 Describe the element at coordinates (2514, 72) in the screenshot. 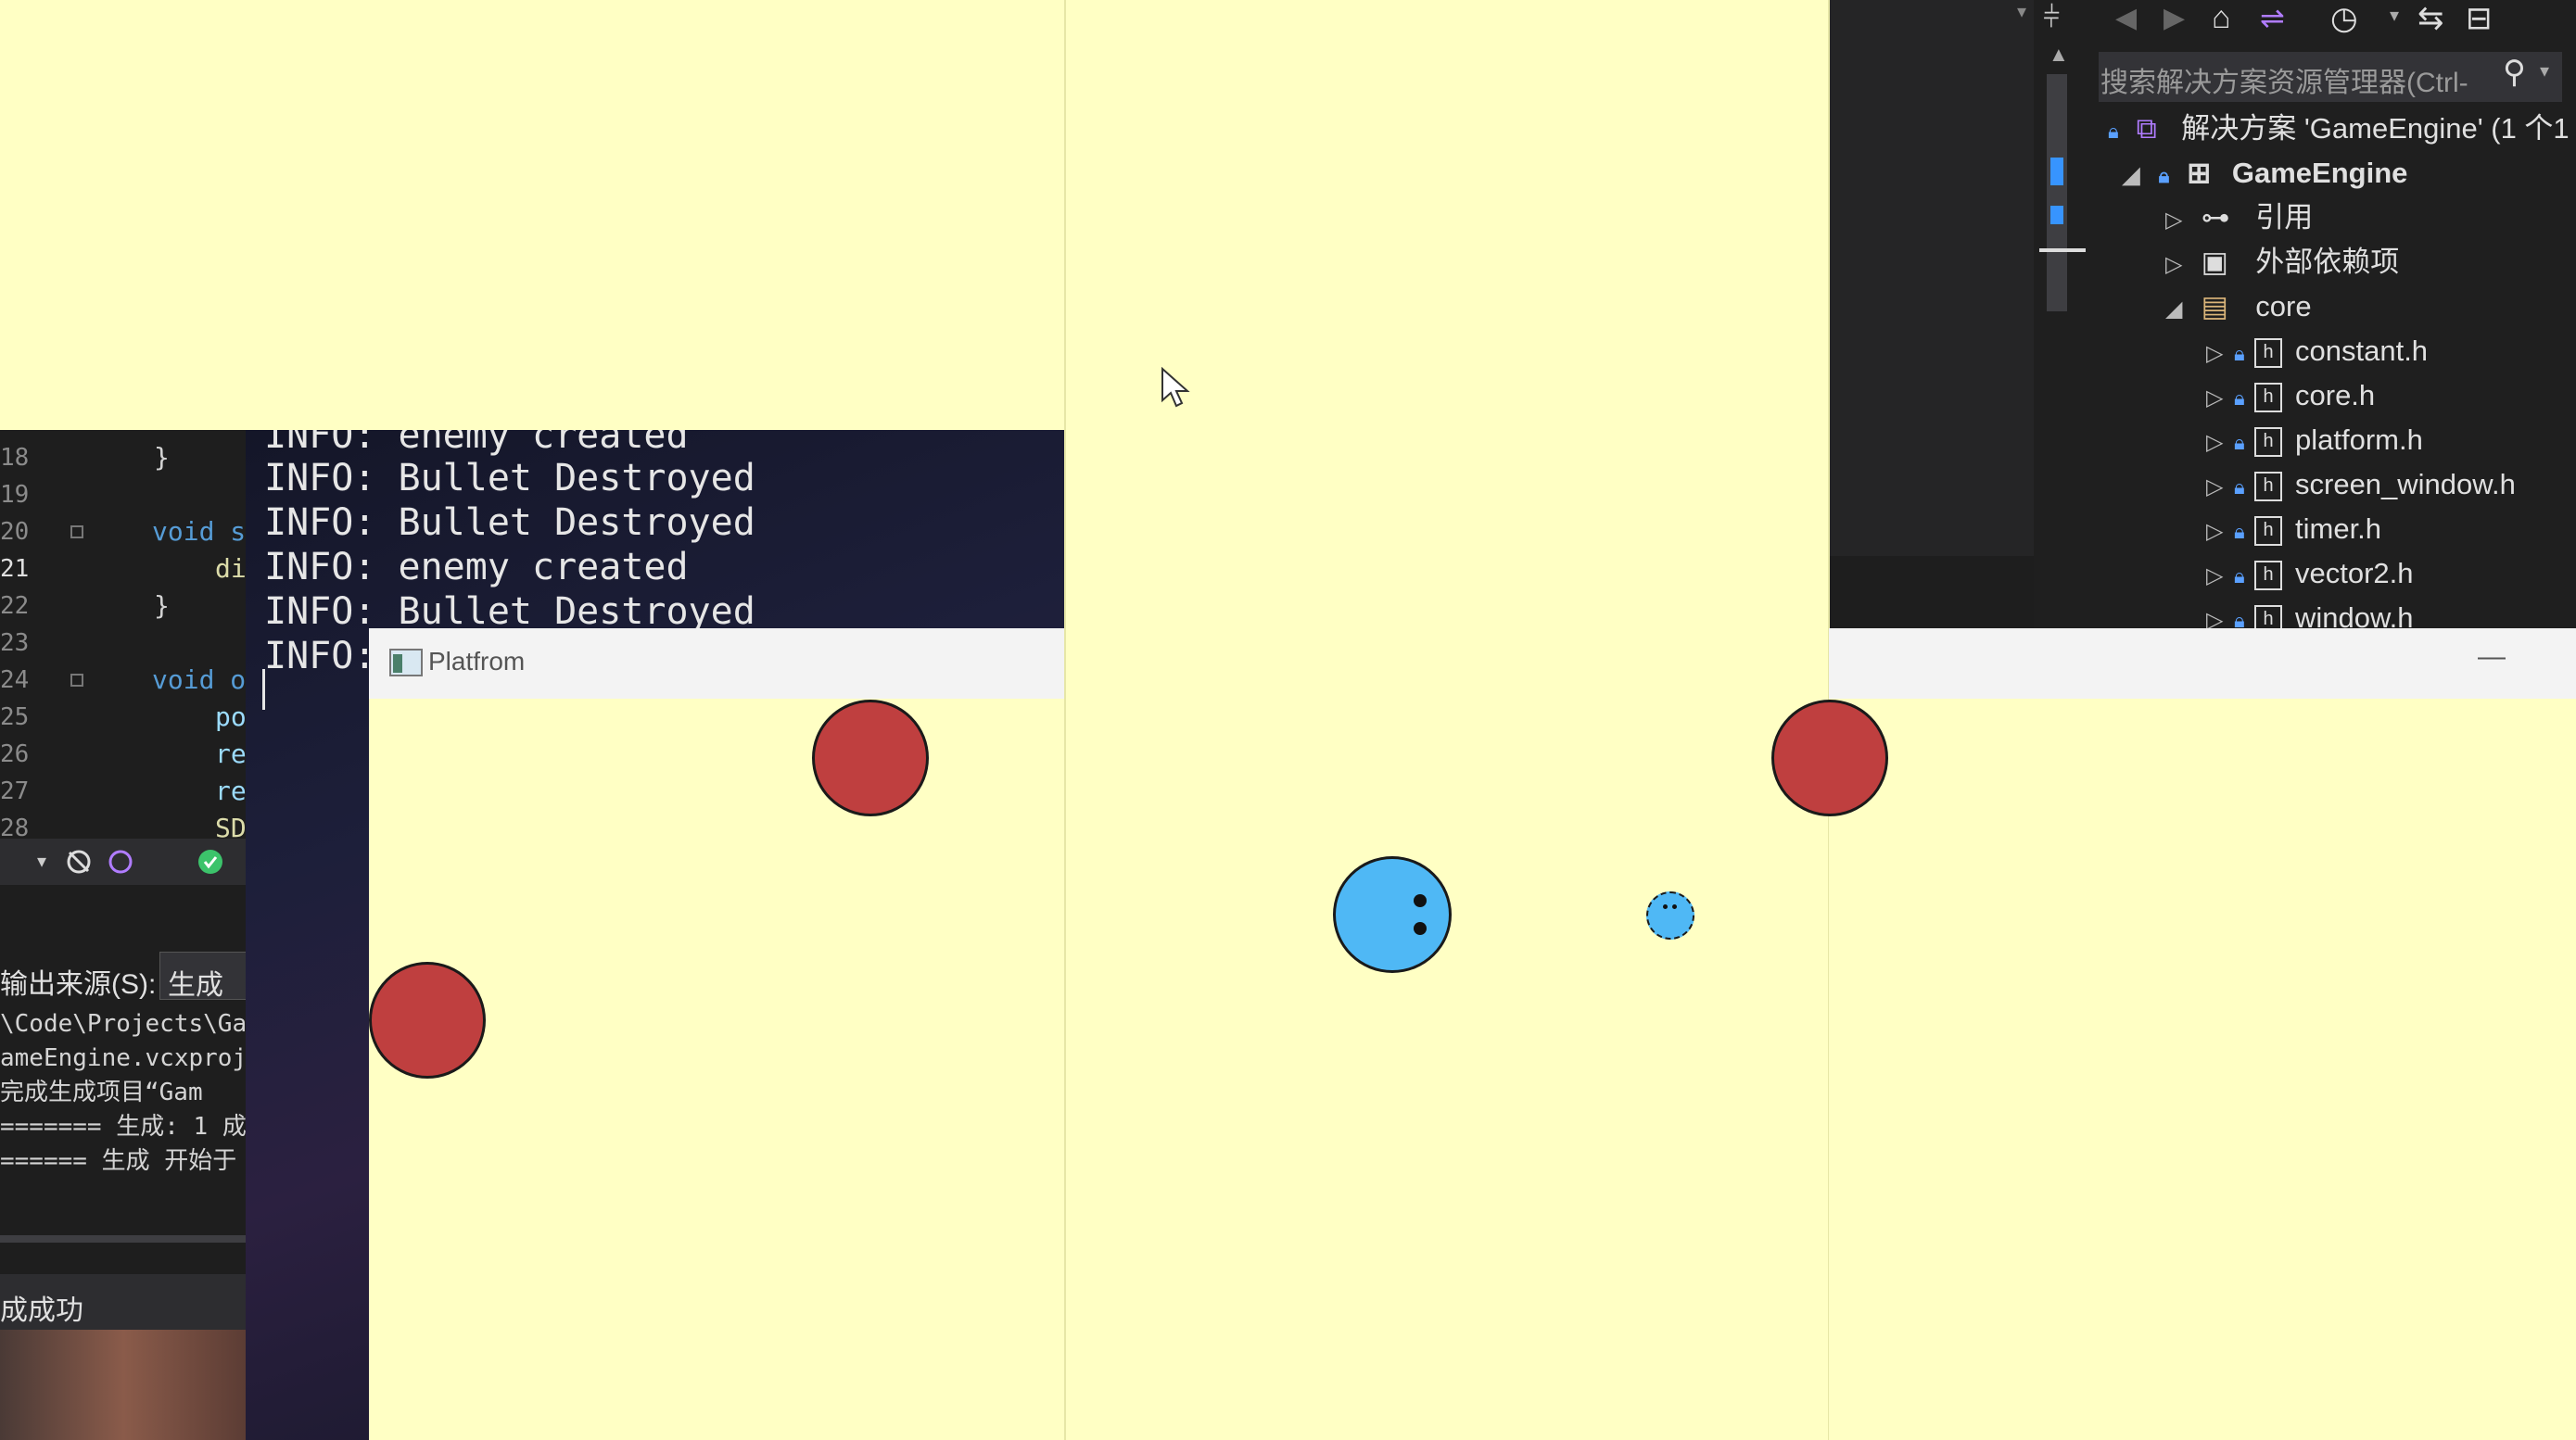

I see `search-icon: ⚲` at that location.